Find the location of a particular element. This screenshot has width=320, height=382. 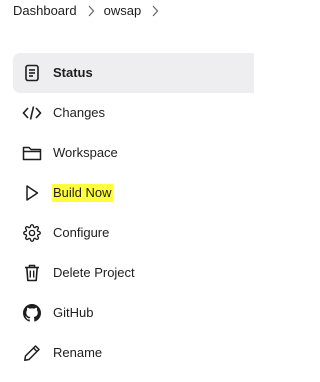

sidebar-item-rename: Rename is located at coordinates (133, 353).